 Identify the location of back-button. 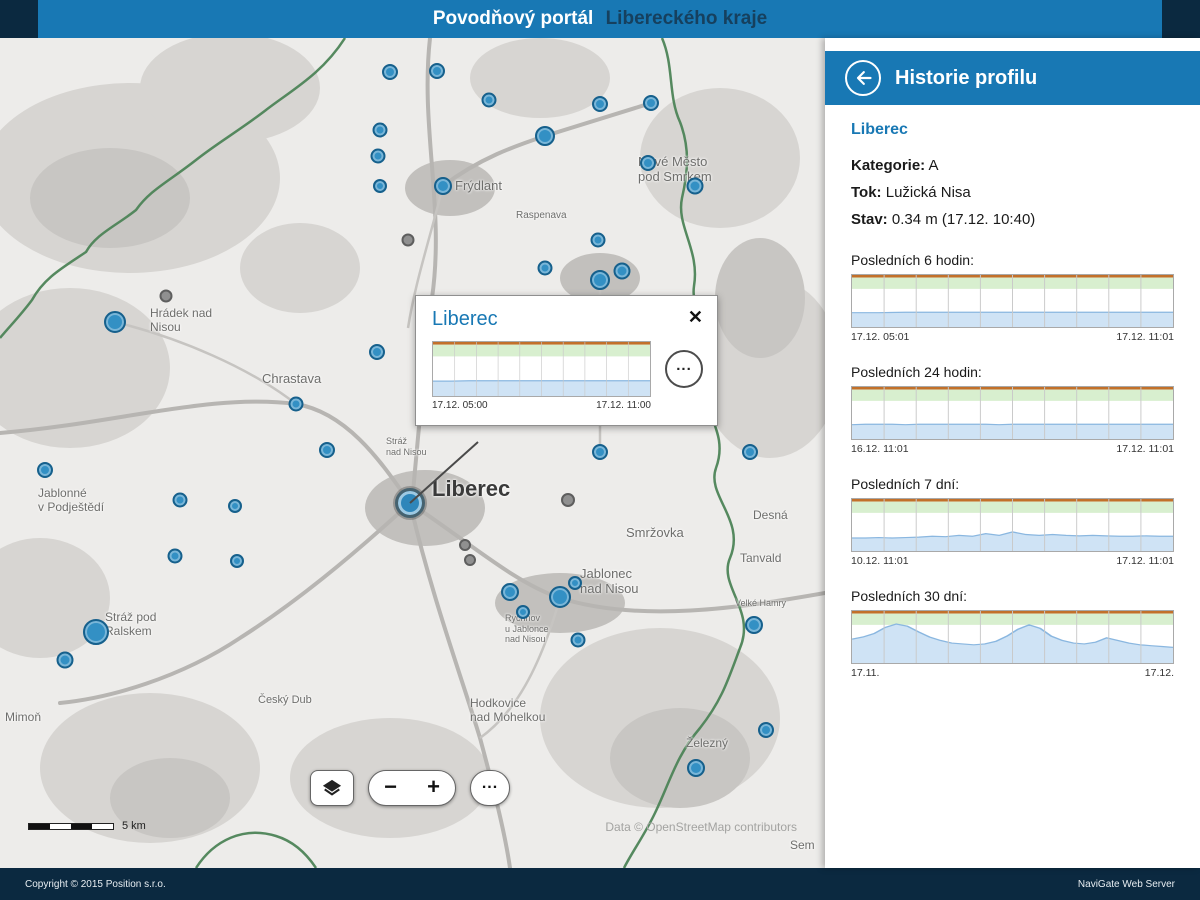
(863, 78).